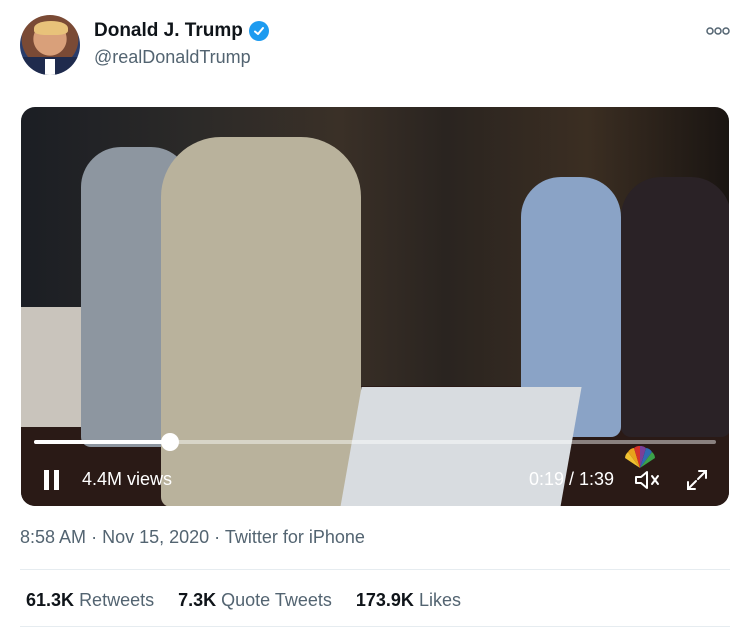  Describe the element at coordinates (127, 479) in the screenshot. I see `view-count: 4.4M views` at that location.